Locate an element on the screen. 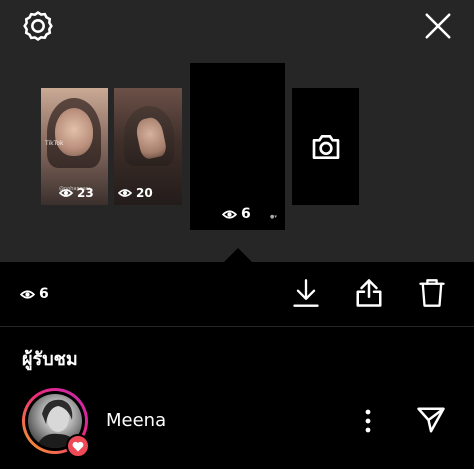  story-thumbnail: TikTok @nohapoaw 23 is located at coordinates (74, 146).